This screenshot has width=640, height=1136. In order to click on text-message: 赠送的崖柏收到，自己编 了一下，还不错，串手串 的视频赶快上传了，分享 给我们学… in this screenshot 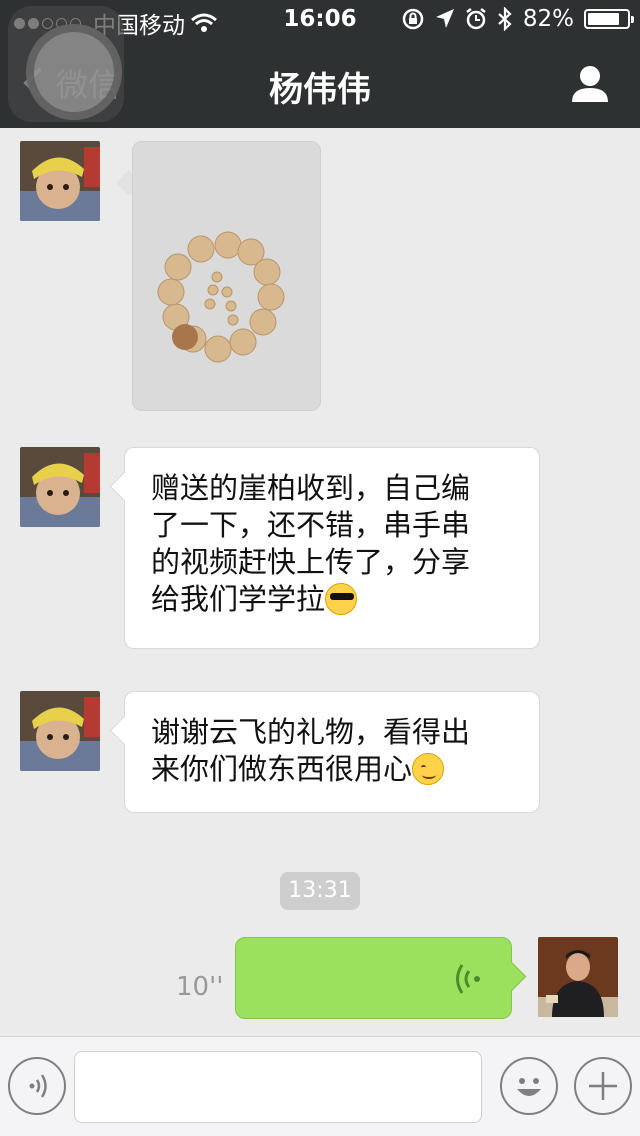, I will do `click(332, 548)`.